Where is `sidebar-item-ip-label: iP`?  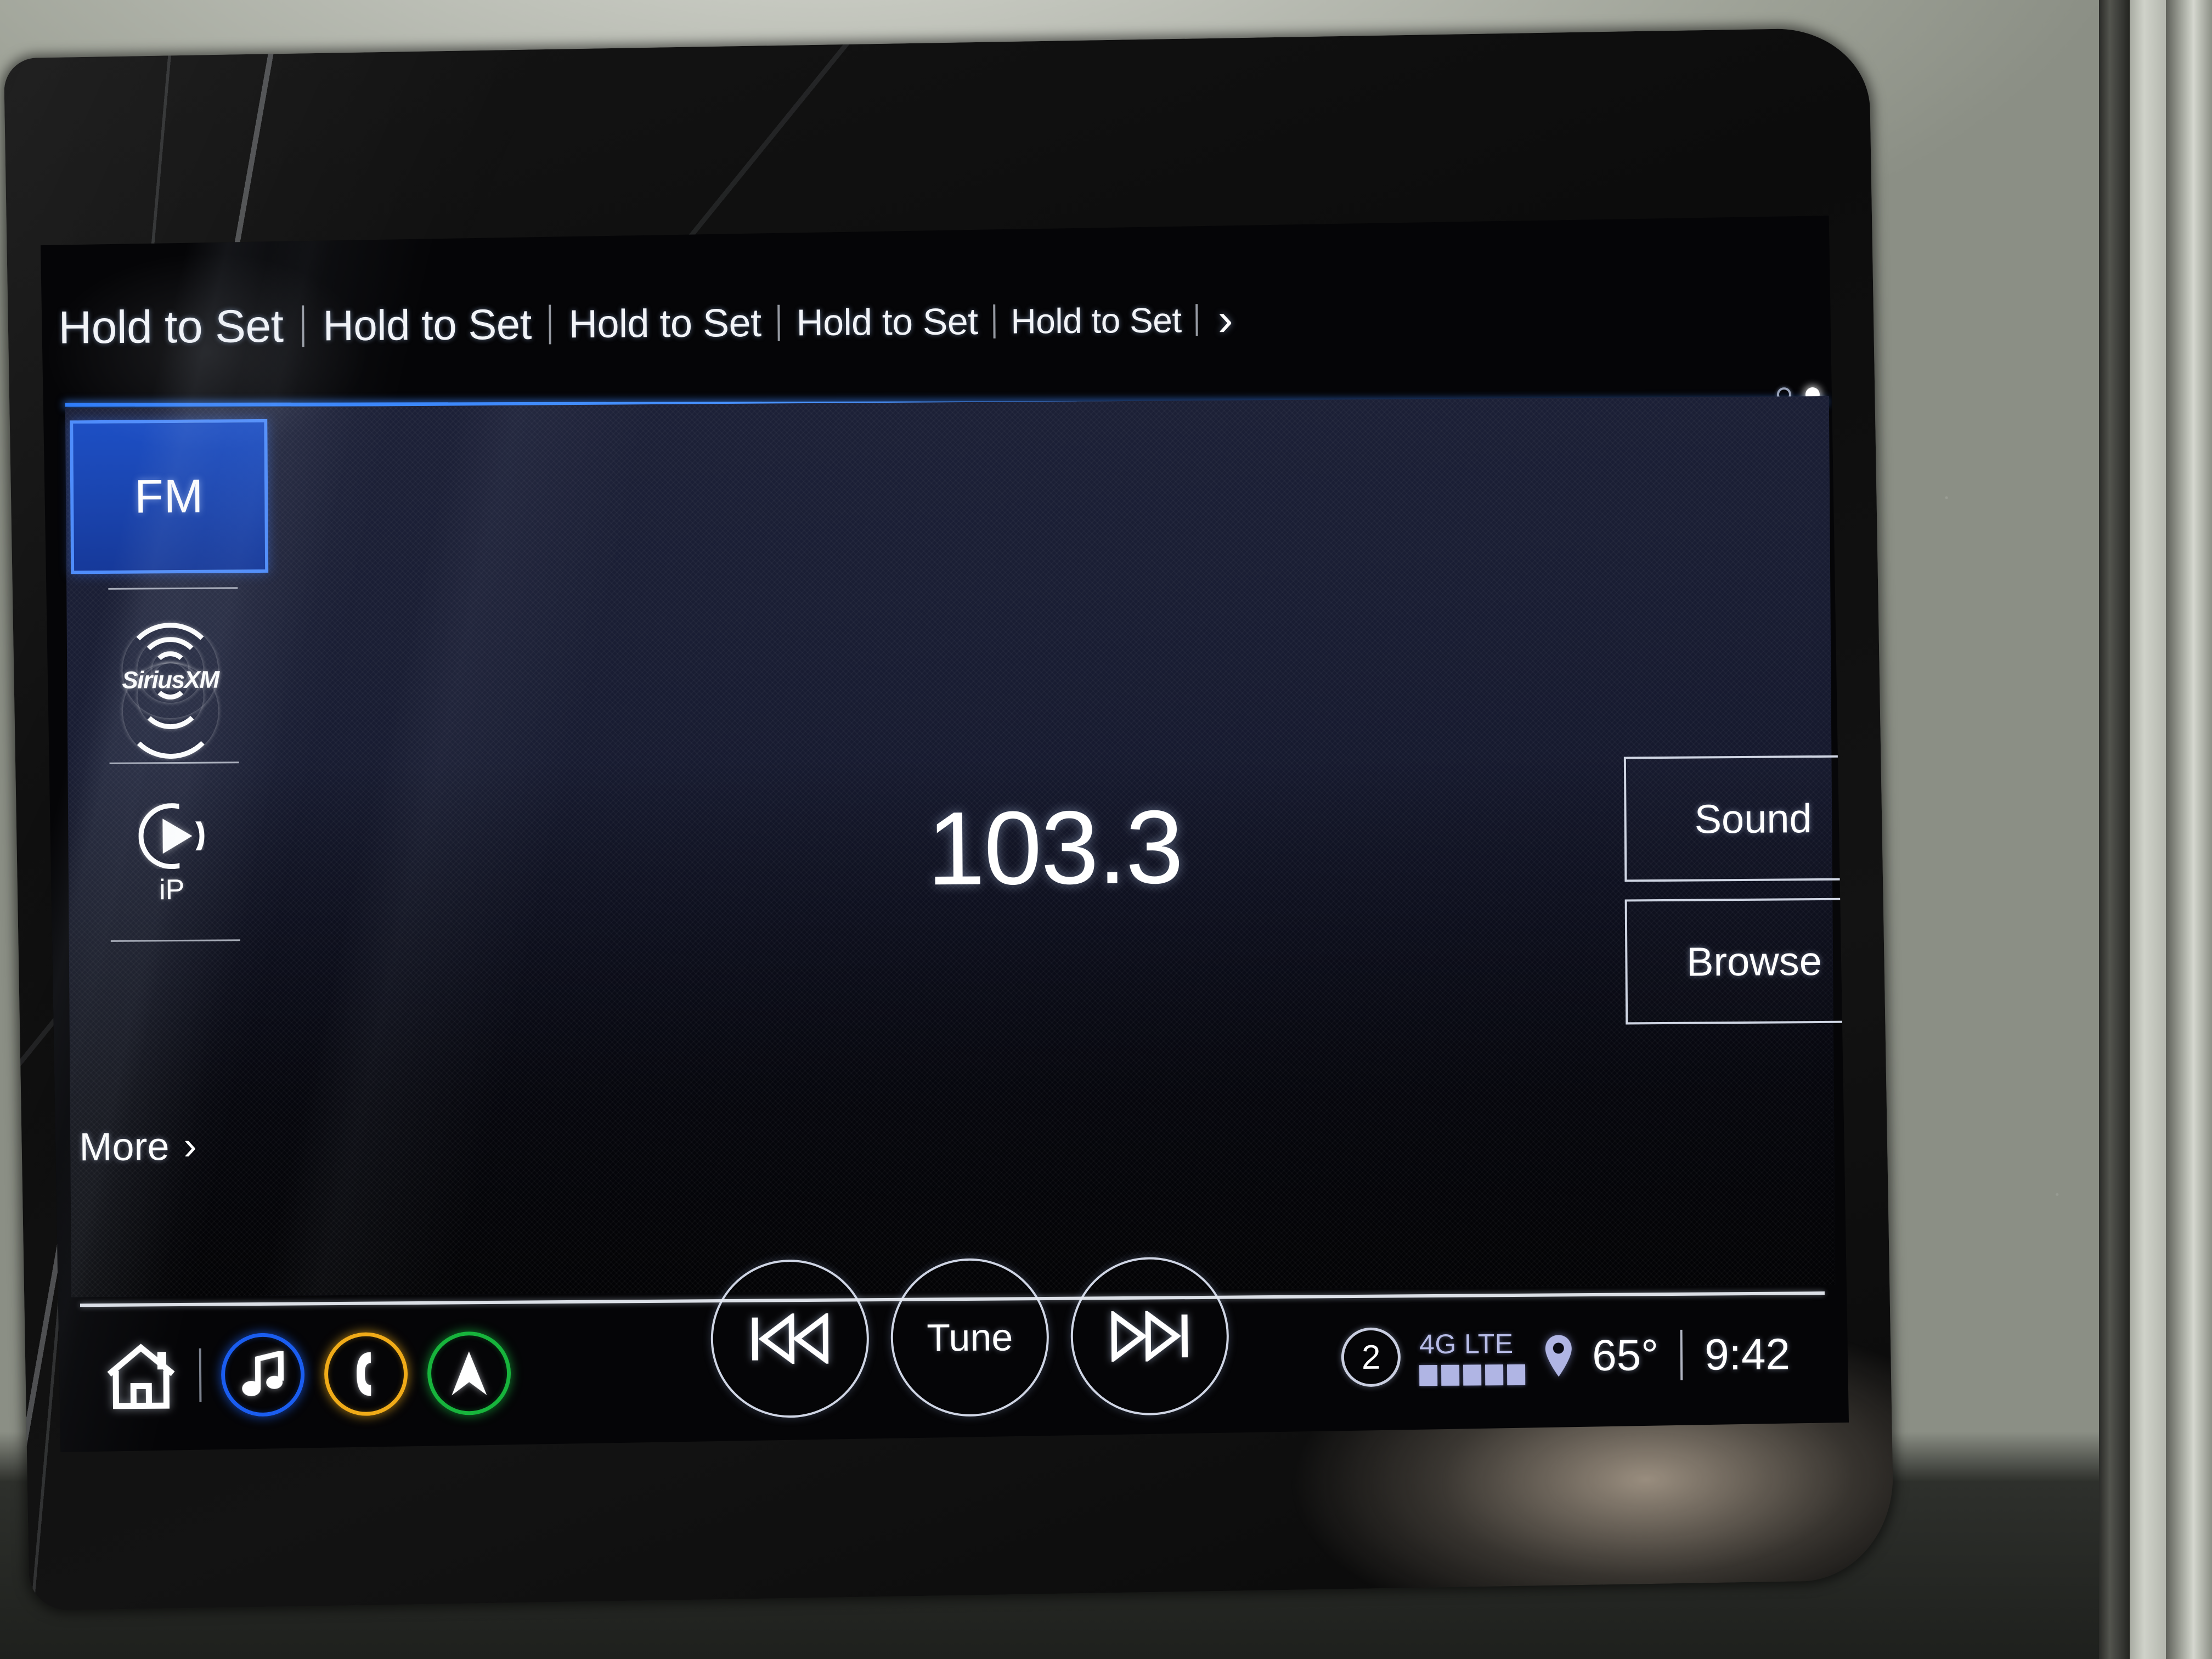 sidebar-item-ip-label: iP is located at coordinates (172, 890).